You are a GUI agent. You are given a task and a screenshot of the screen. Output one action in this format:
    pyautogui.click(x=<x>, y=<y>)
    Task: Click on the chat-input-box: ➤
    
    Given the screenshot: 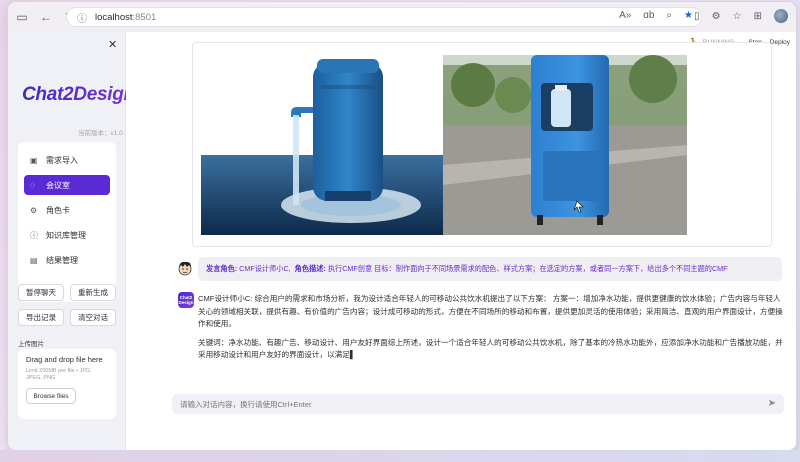 What is the action you would take?
    pyautogui.click(x=478, y=404)
    